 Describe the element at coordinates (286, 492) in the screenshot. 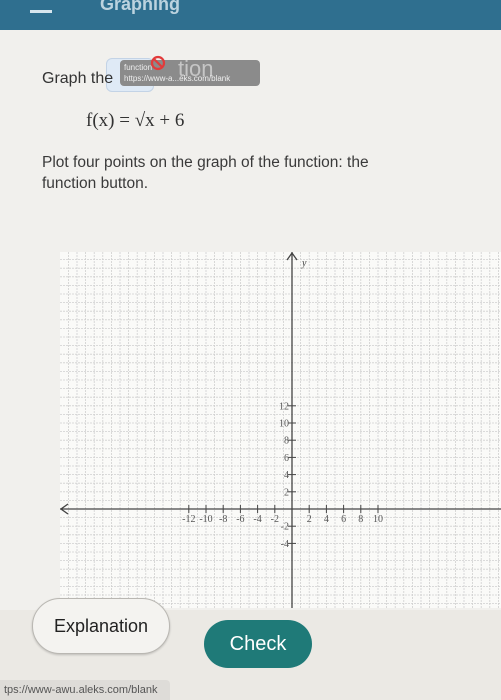

I see `y-tick-label: 2` at that location.